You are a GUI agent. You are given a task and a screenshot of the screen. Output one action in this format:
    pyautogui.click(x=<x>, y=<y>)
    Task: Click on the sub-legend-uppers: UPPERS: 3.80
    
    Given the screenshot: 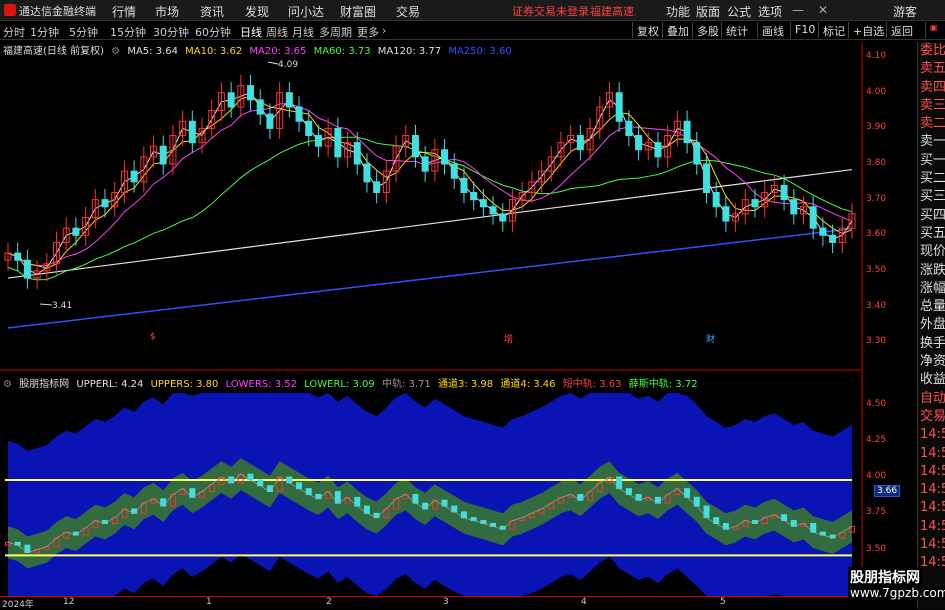 What is the action you would take?
    pyautogui.click(x=184, y=384)
    